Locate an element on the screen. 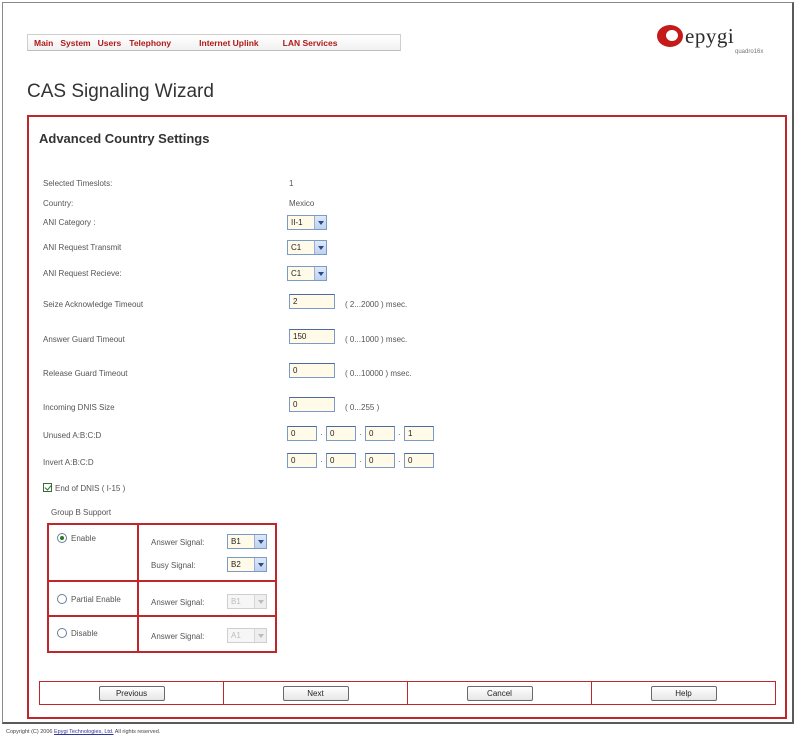 This screenshot has width=798, height=743. partial-answer-signal-label: Answer Signal: is located at coordinates (178, 602).